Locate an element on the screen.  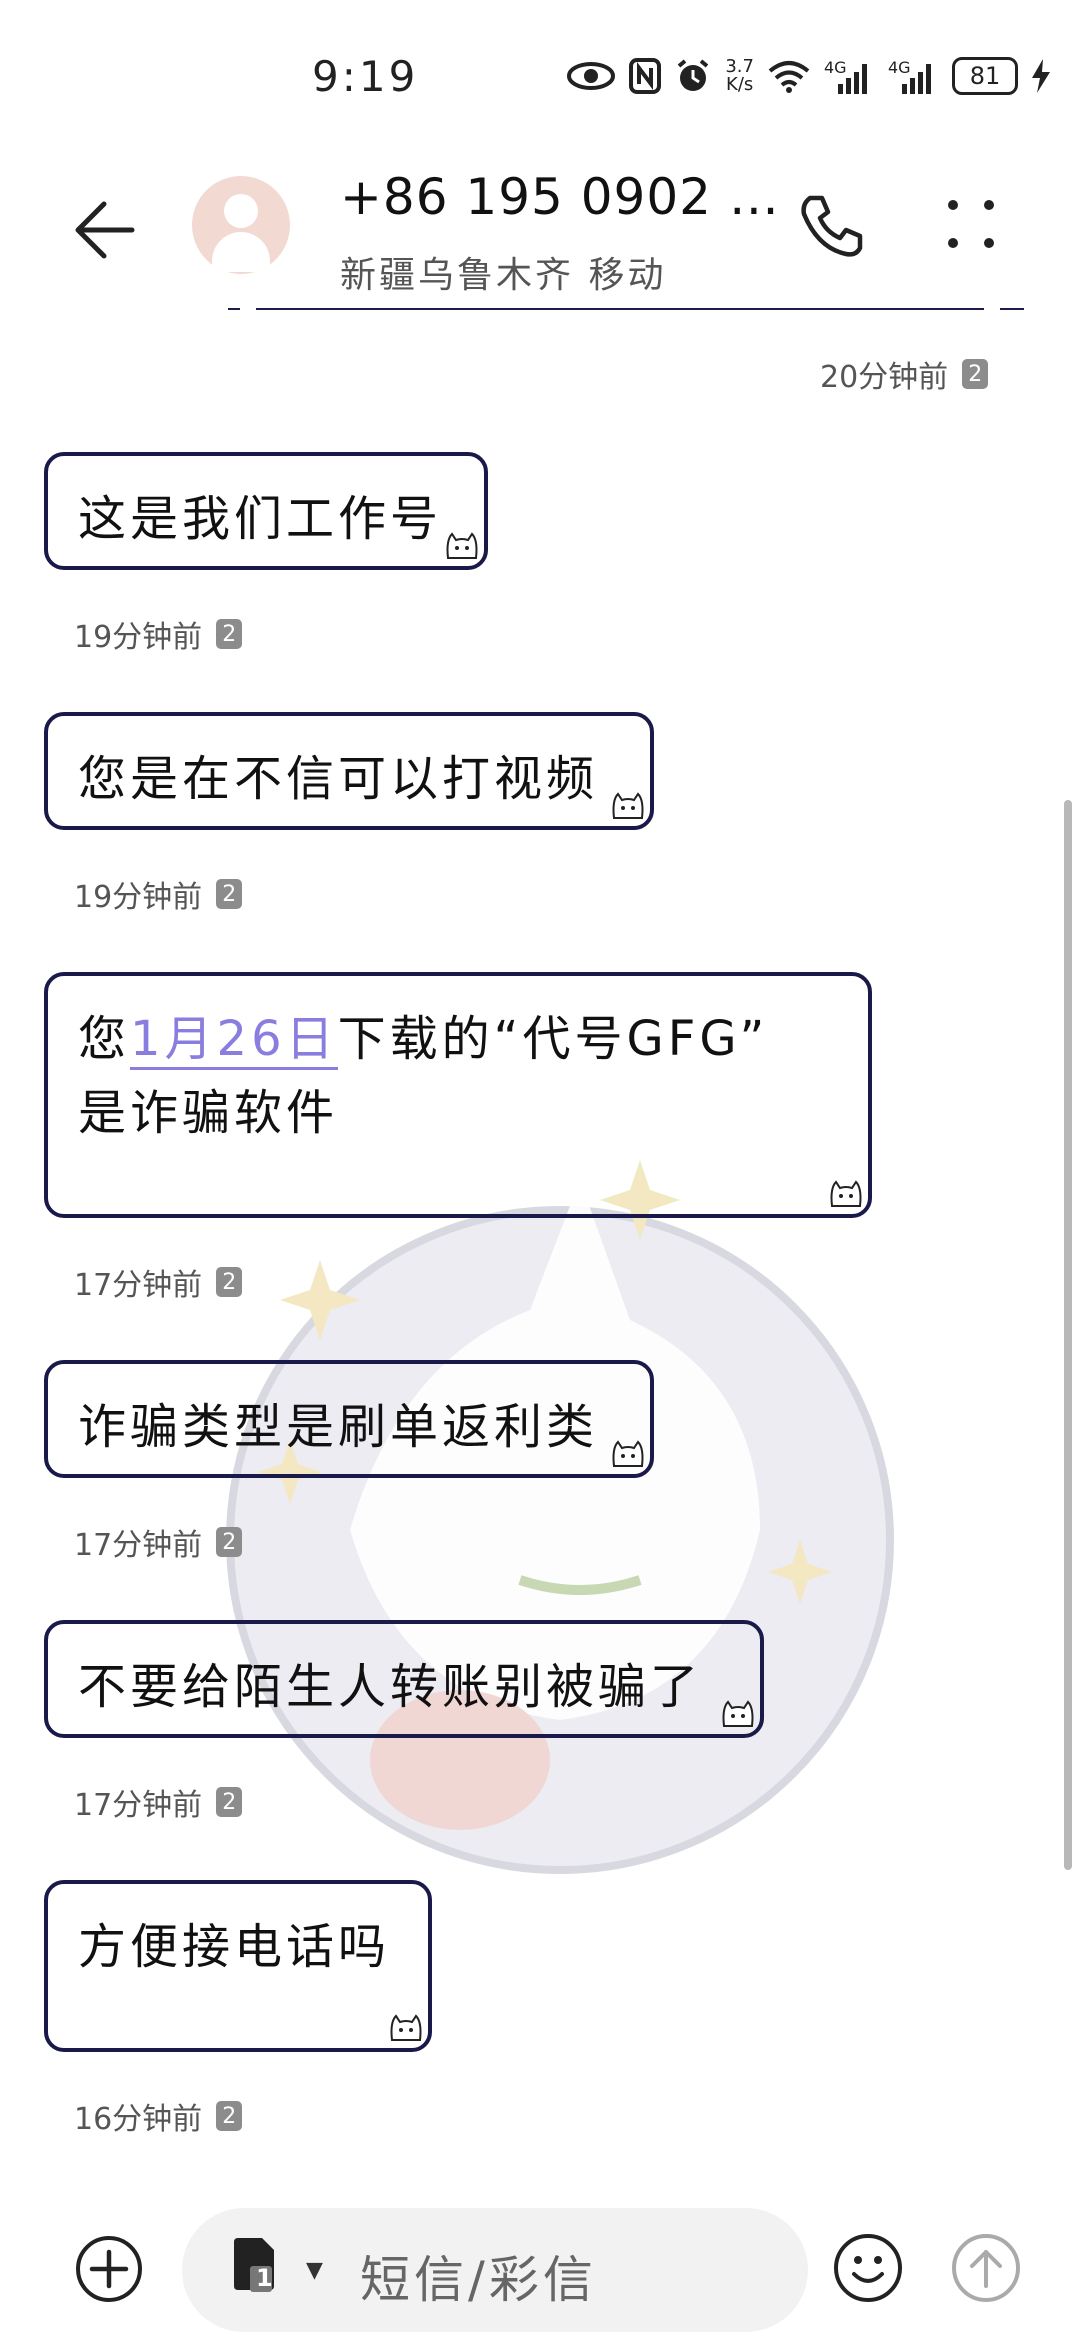
sim-selector-button: 1 is located at coordinates (254, 2264).